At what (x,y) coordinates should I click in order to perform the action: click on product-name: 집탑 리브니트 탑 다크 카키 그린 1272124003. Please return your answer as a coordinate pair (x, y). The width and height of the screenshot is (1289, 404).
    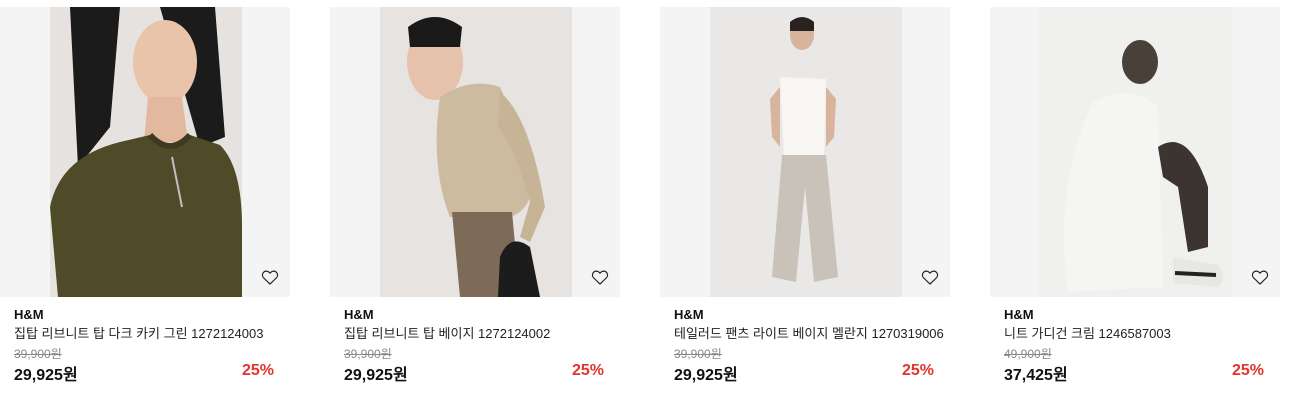
    Looking at the image, I should click on (138, 332).